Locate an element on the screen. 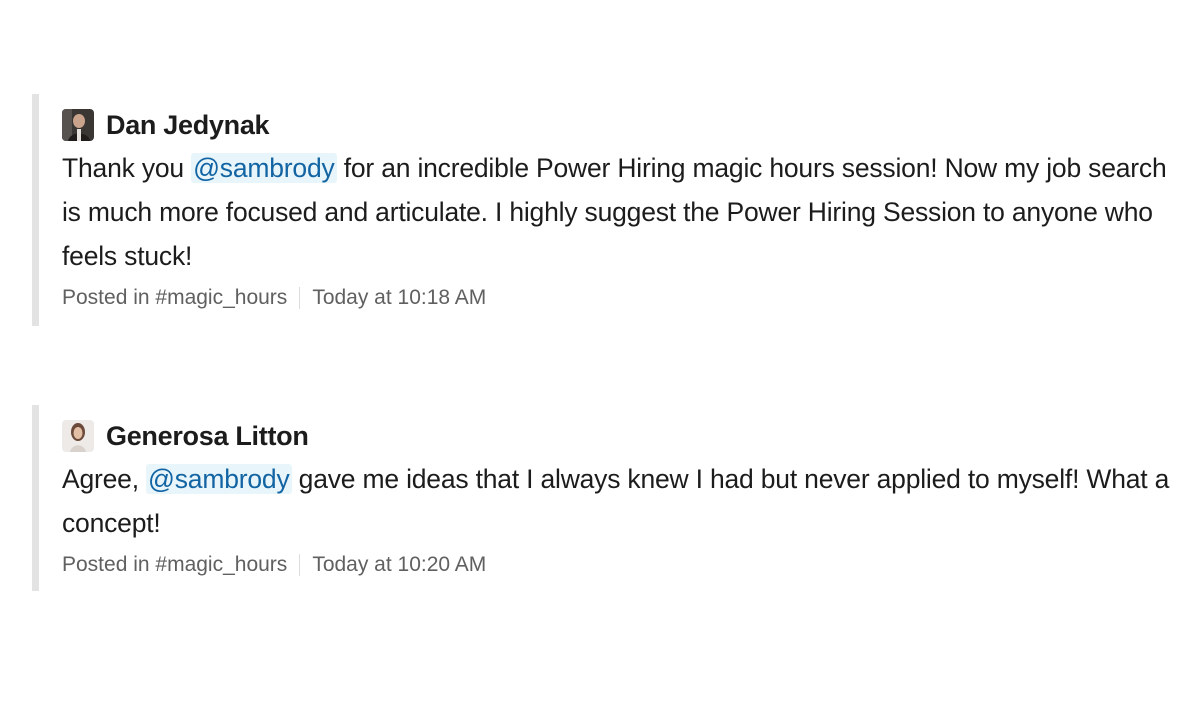  message-meta: Posted in #magic_hours Today at 10:20 AM is located at coordinates (617, 565).